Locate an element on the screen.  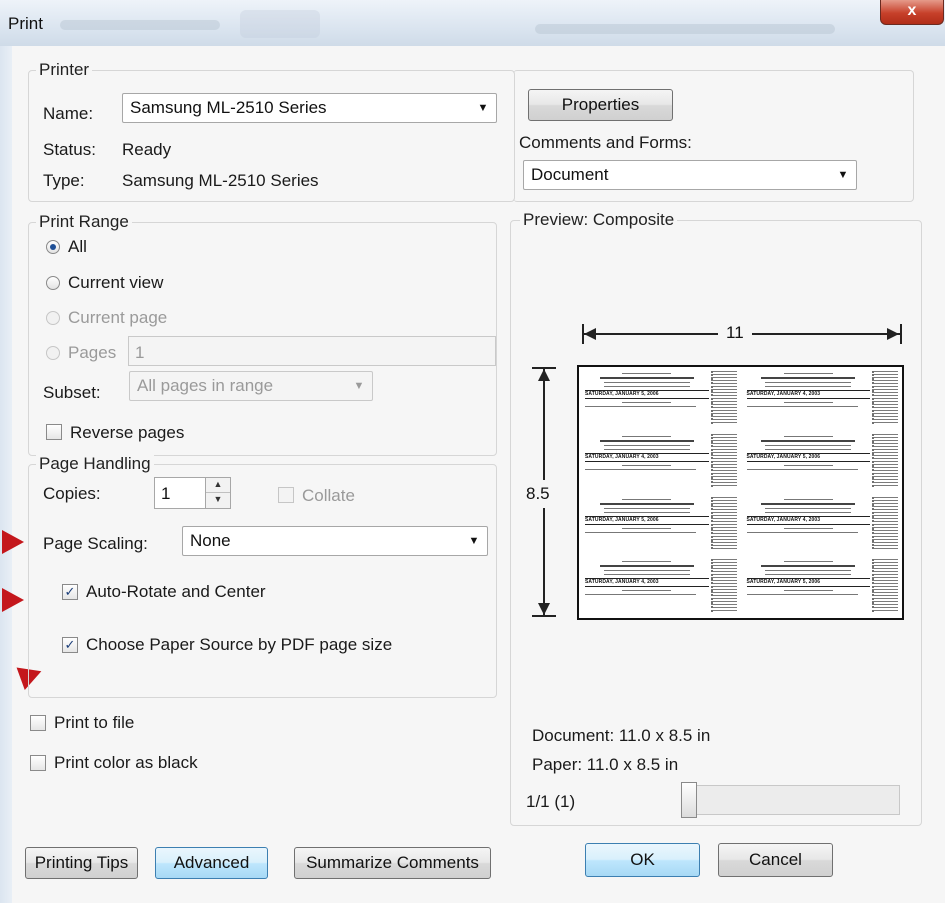
page-scaling-label: Page Scaling: is located at coordinates (95, 543).